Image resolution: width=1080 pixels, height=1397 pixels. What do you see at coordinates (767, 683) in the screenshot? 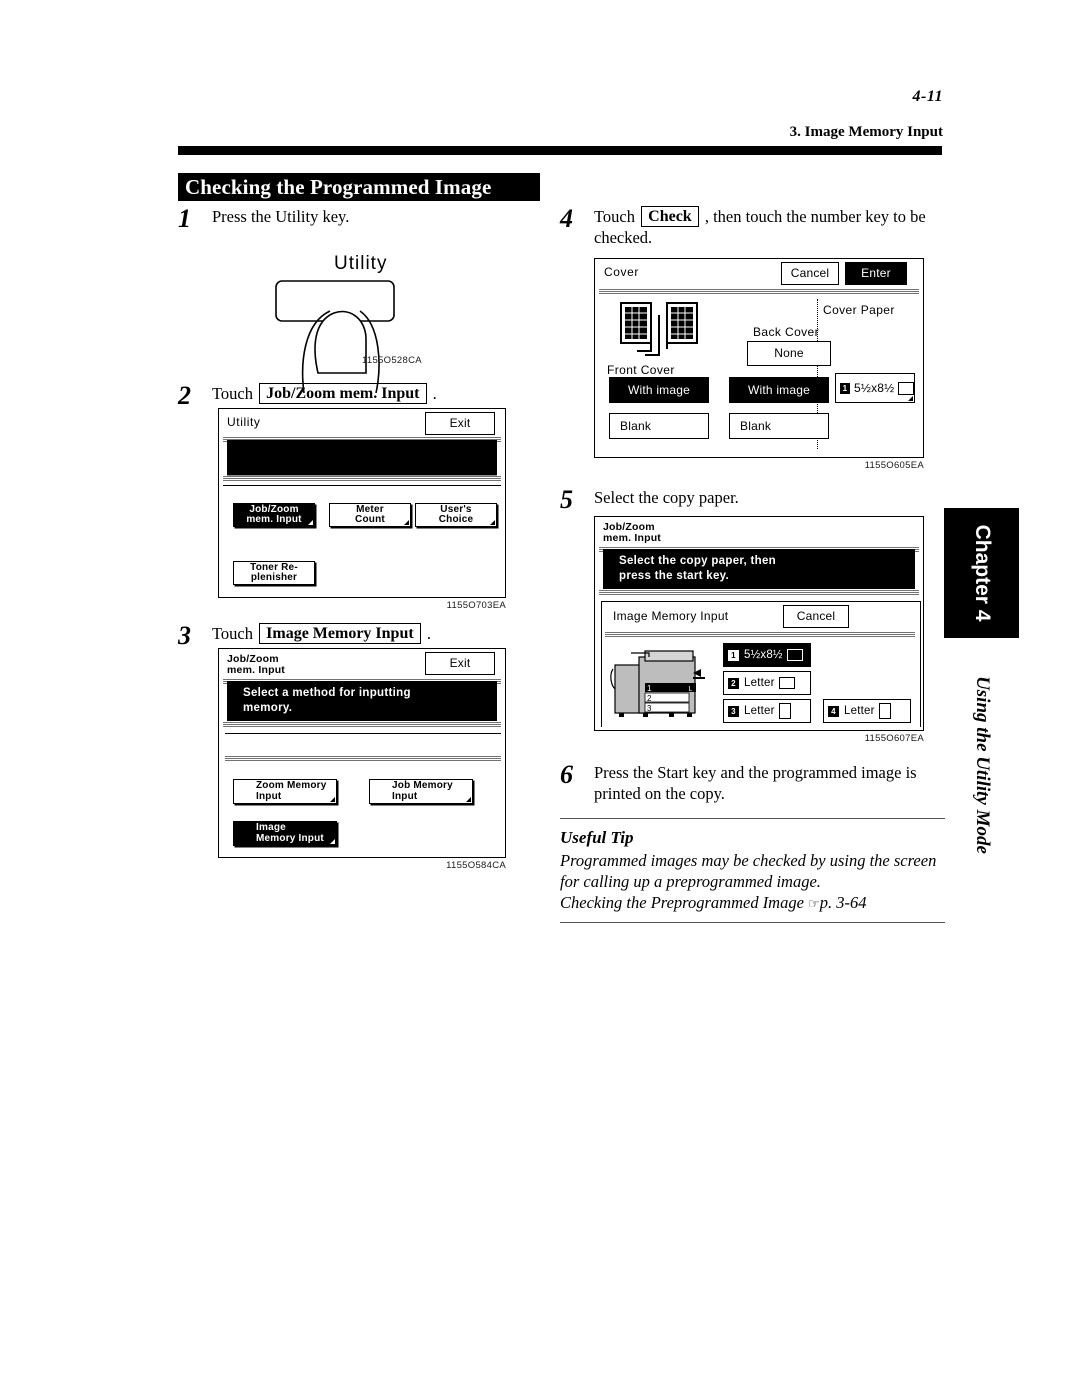
I see `tray-button-2: 2 Letter` at bounding box center [767, 683].